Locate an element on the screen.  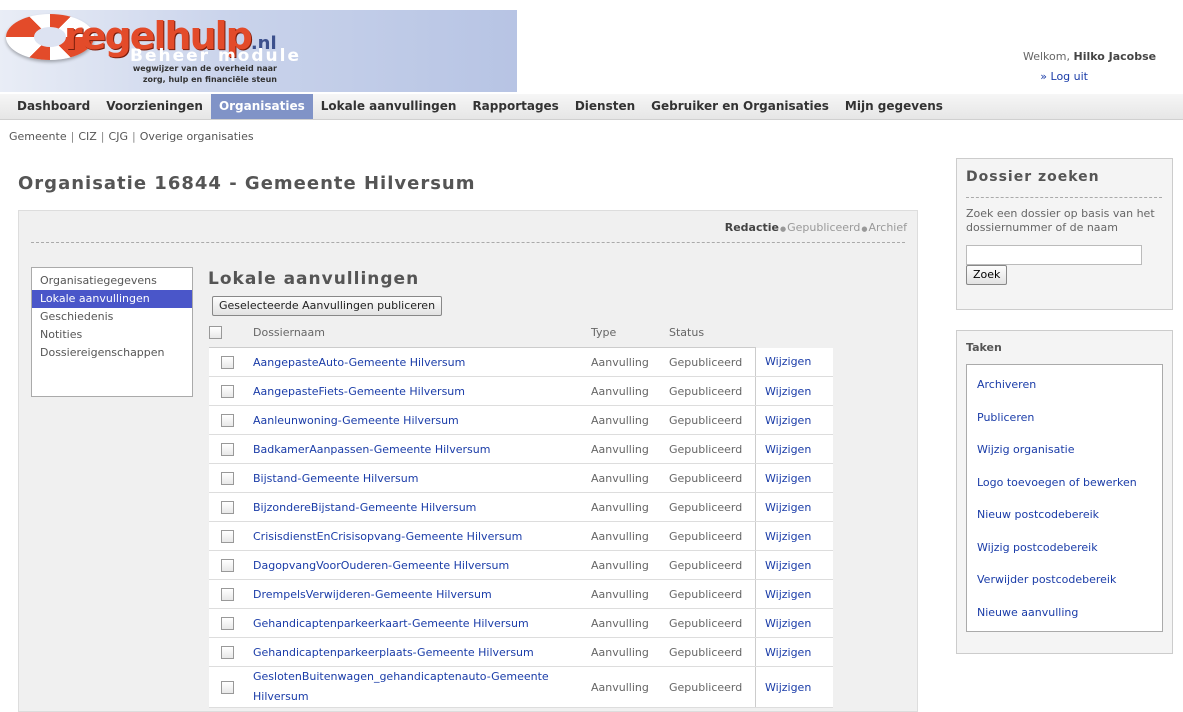
col-header-name: Dossiernaam is located at coordinates (418, 333).